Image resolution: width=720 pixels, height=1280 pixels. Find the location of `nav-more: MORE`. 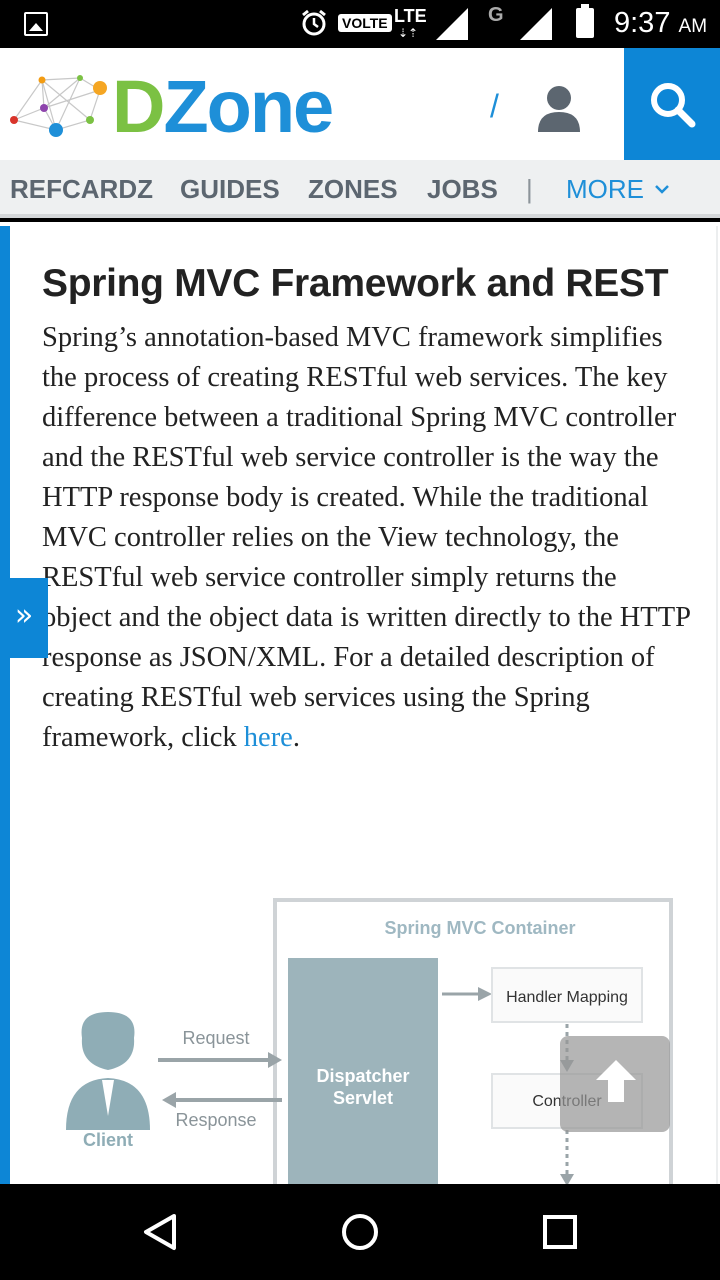

nav-more: MORE is located at coordinates (605, 189).